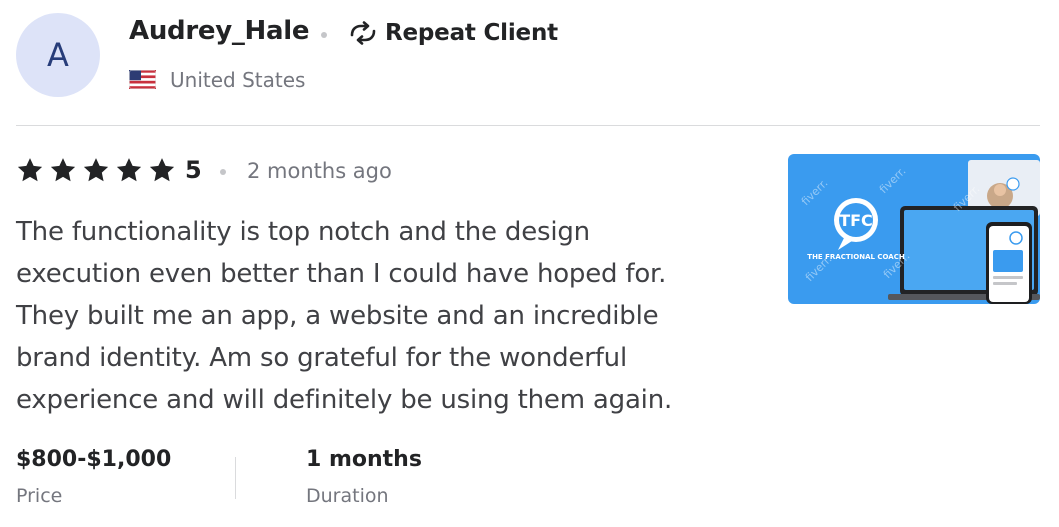 The height and width of the screenshot is (527, 1059). Describe the element at coordinates (347, 496) in the screenshot. I see `duration-label: Duration` at that location.